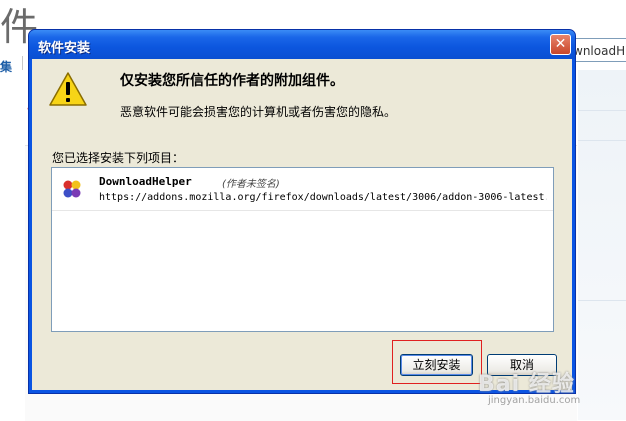  Describe the element at coordinates (72, 189) in the screenshot. I see `addon-puzzle-icon` at that location.